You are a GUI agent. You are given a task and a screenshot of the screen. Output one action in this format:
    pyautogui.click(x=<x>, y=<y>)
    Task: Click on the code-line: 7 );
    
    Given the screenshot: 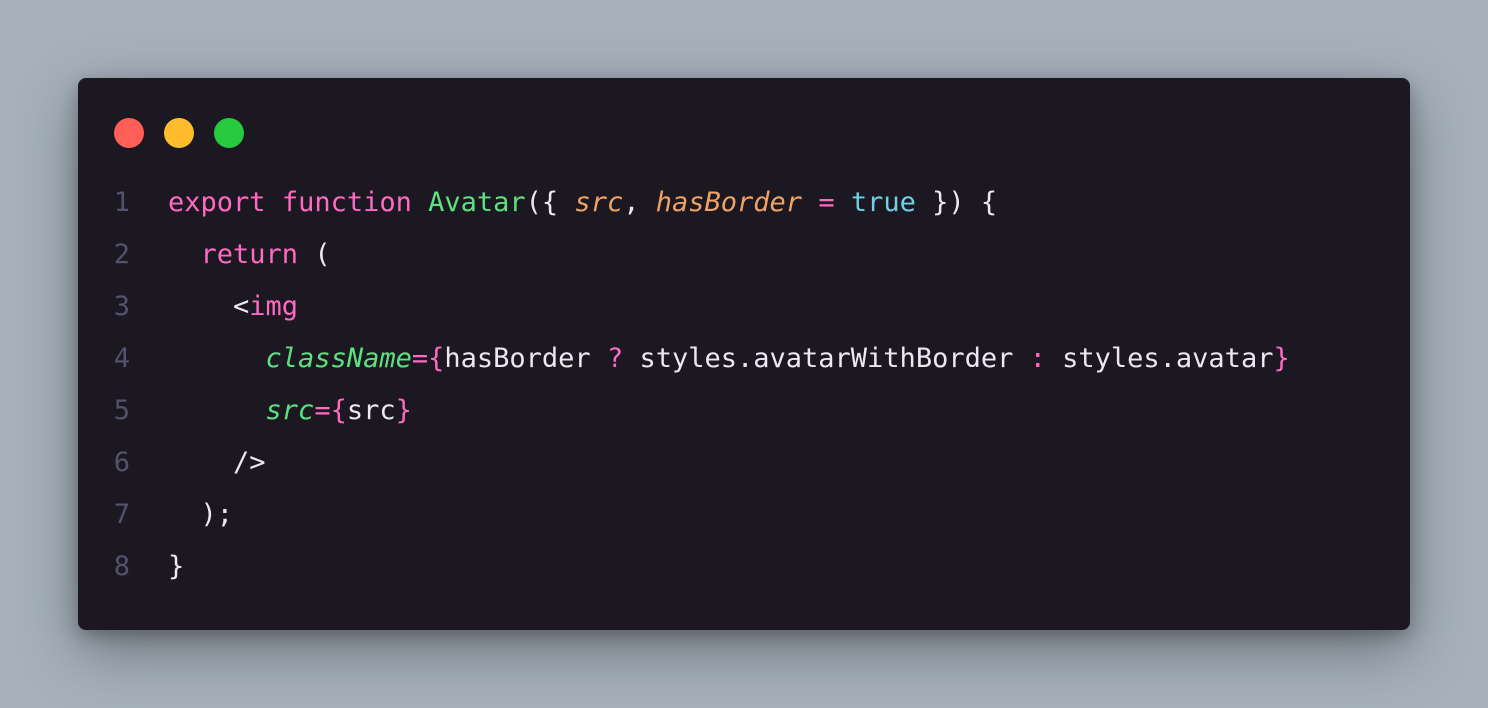 What is the action you would take?
    pyautogui.click(x=744, y=514)
    